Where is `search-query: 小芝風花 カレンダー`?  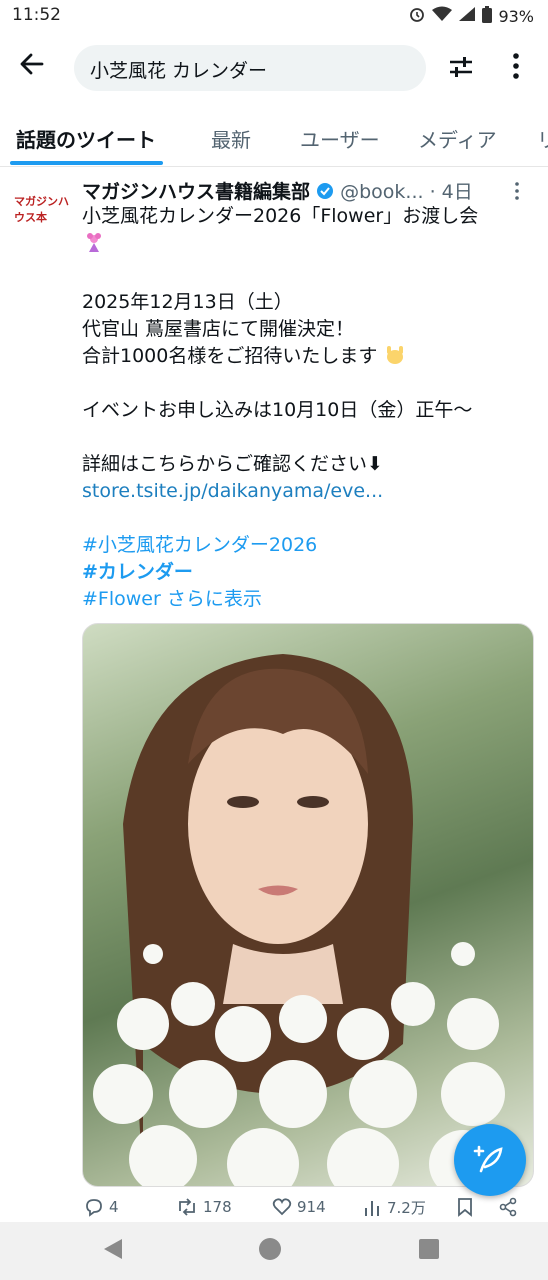
search-query: 小芝風花 カレンダー is located at coordinates (179, 71).